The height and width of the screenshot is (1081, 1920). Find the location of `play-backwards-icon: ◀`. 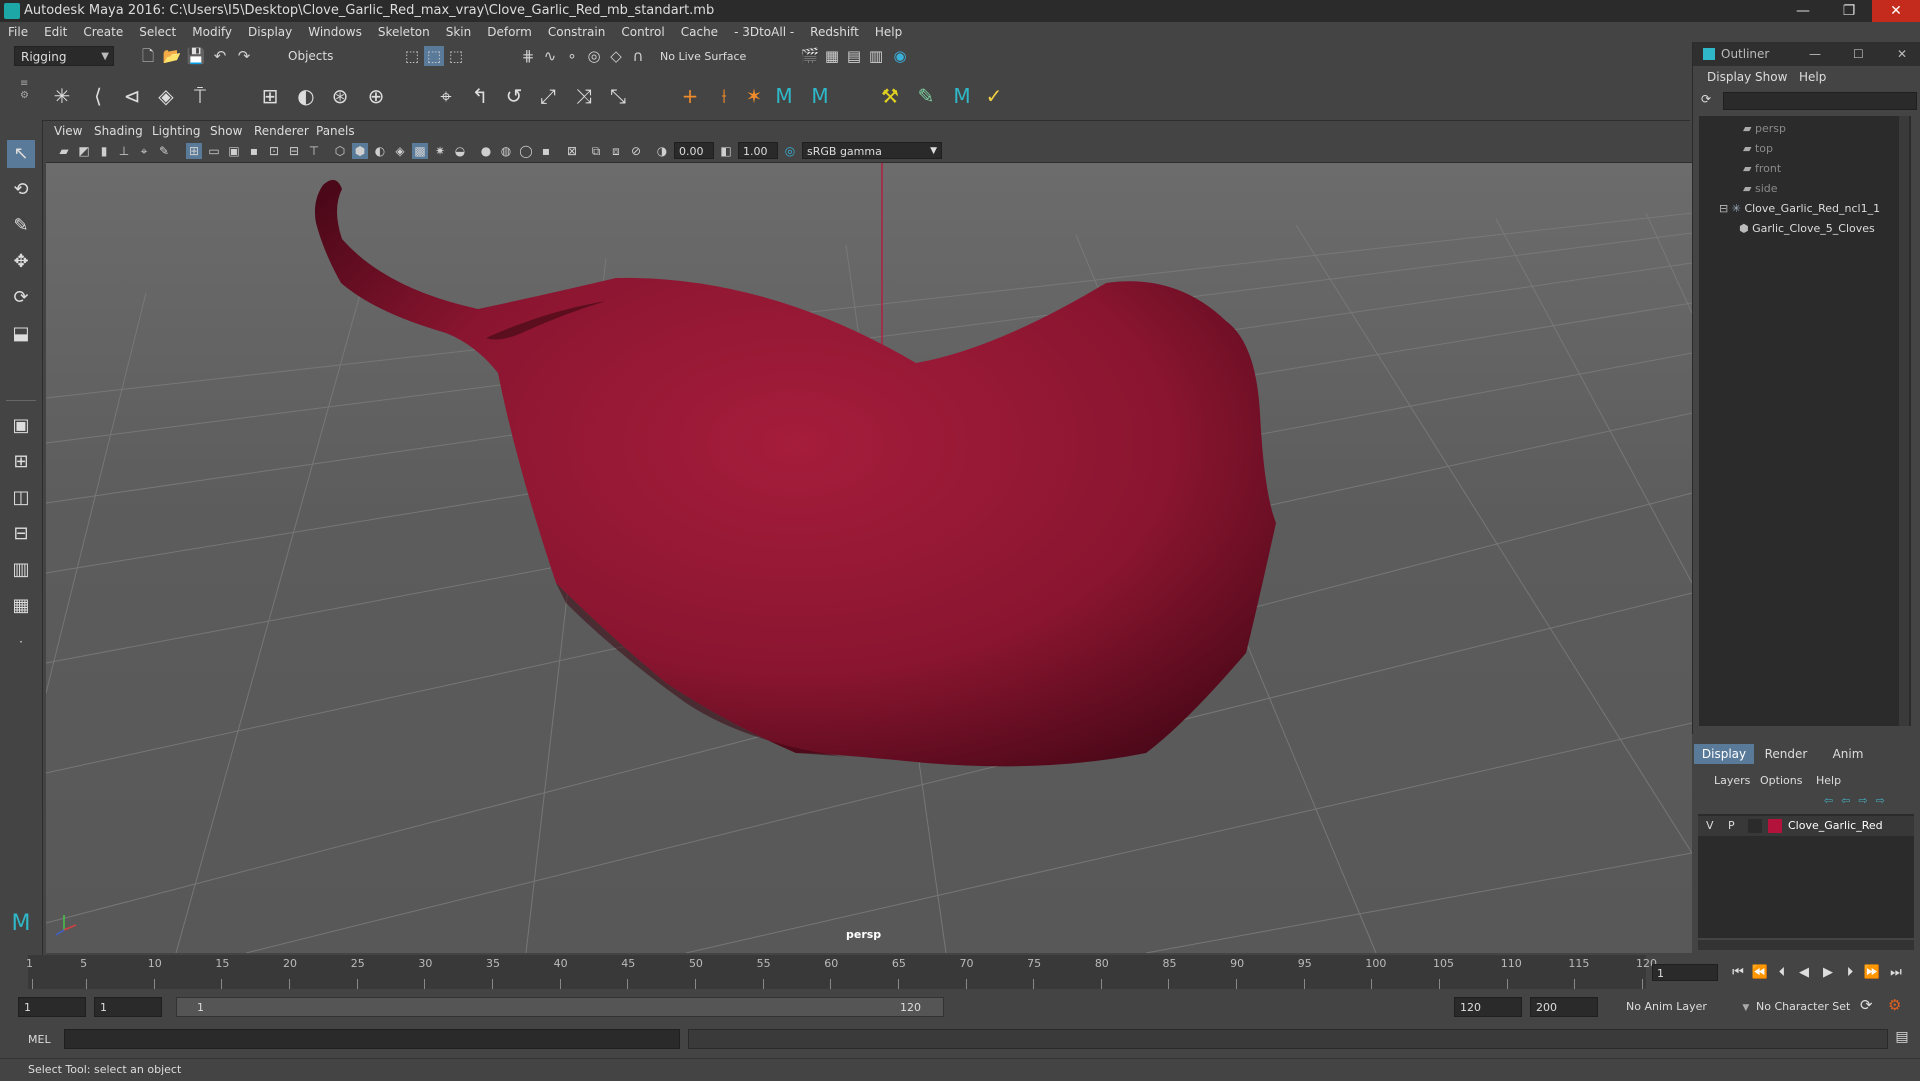

play-backwards-icon: ◀ is located at coordinates (1804, 973).